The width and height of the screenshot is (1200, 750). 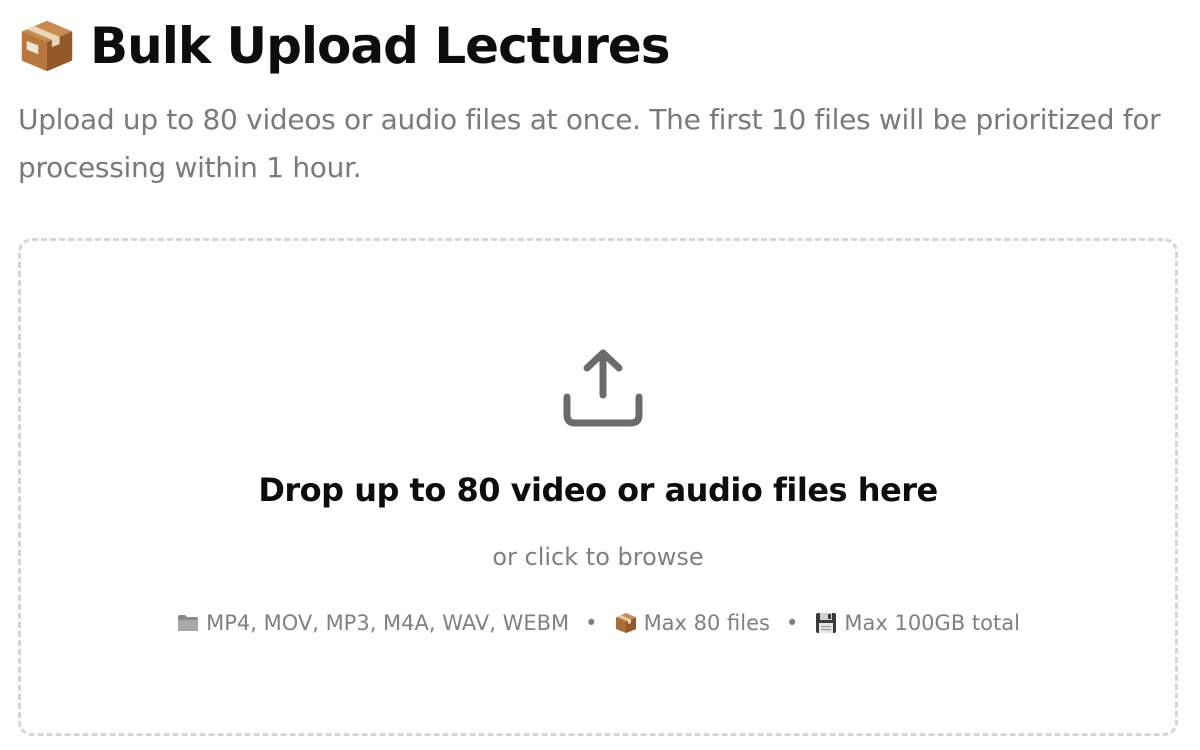 I want to click on upload-icon, so click(x=603, y=388).